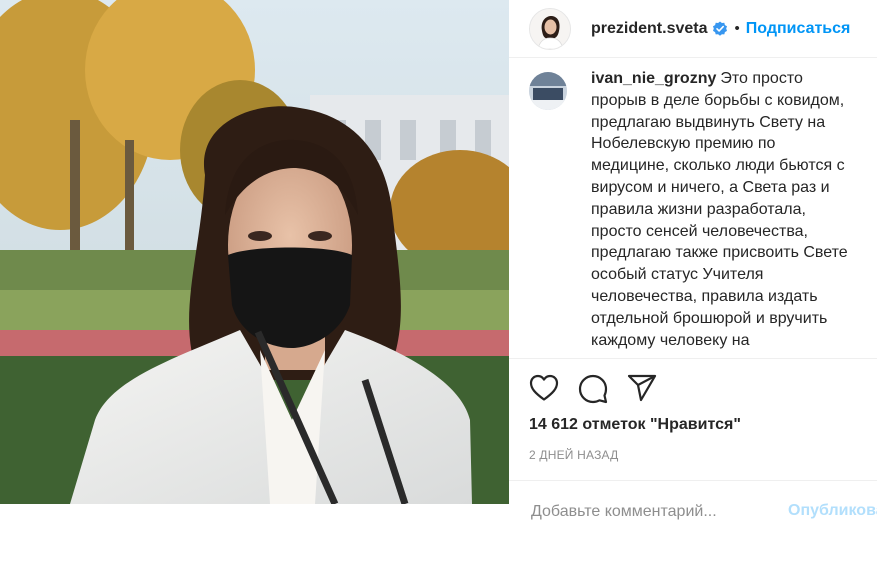 This screenshot has height=578, width=877. What do you see at coordinates (649, 29) in the screenshot?
I see `author-username: prezident.sveta` at bounding box center [649, 29].